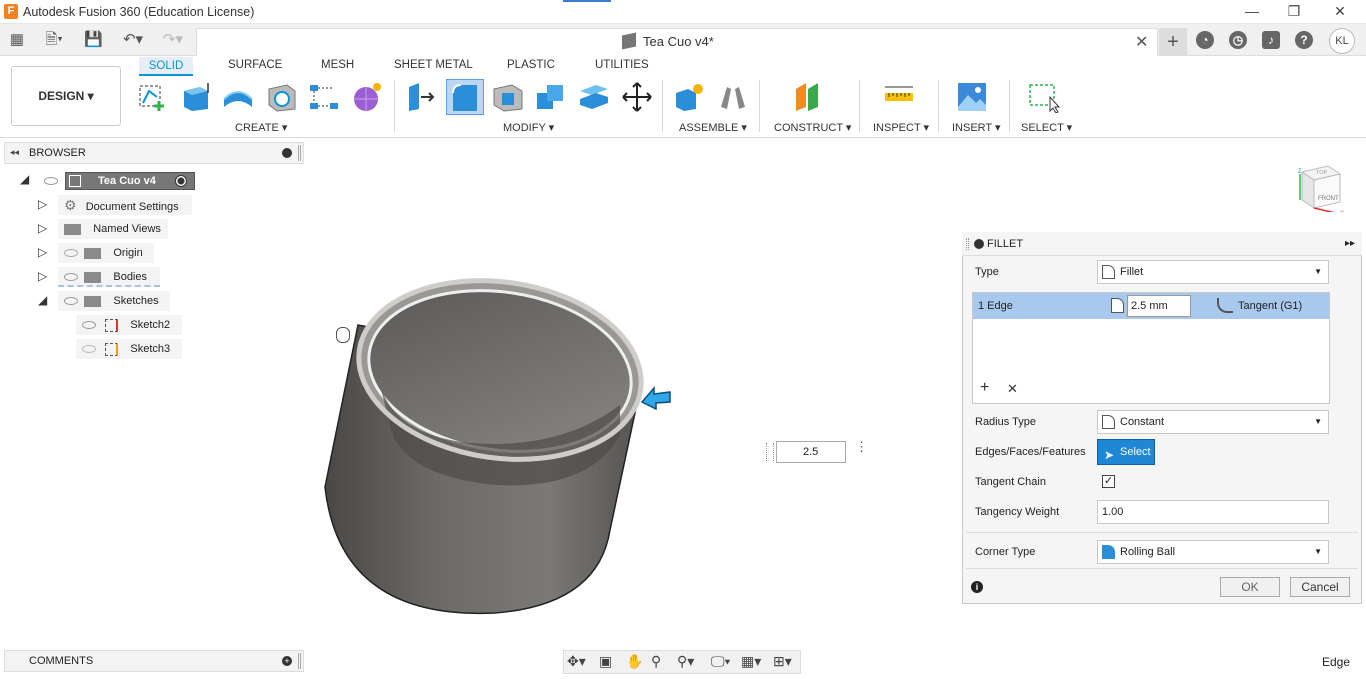 The width and height of the screenshot is (1366, 679). I want to click on tangent-chain-checkbox: ✓, so click(1108, 481).